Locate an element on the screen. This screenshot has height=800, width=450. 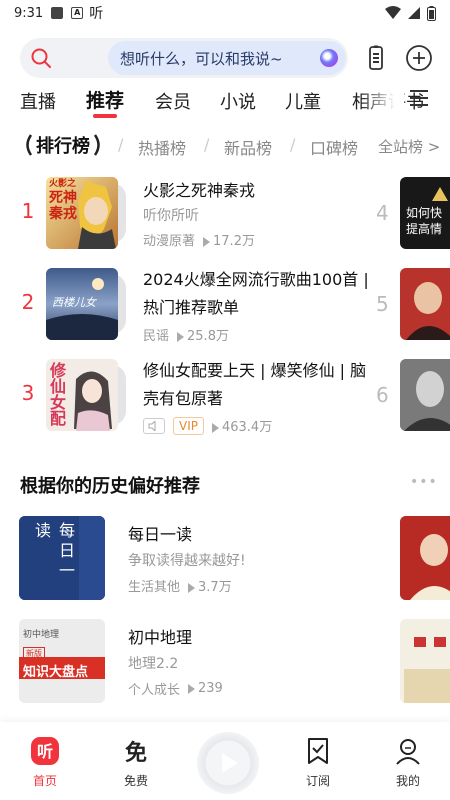
ranking-phone-icon is located at coordinates (376, 58).